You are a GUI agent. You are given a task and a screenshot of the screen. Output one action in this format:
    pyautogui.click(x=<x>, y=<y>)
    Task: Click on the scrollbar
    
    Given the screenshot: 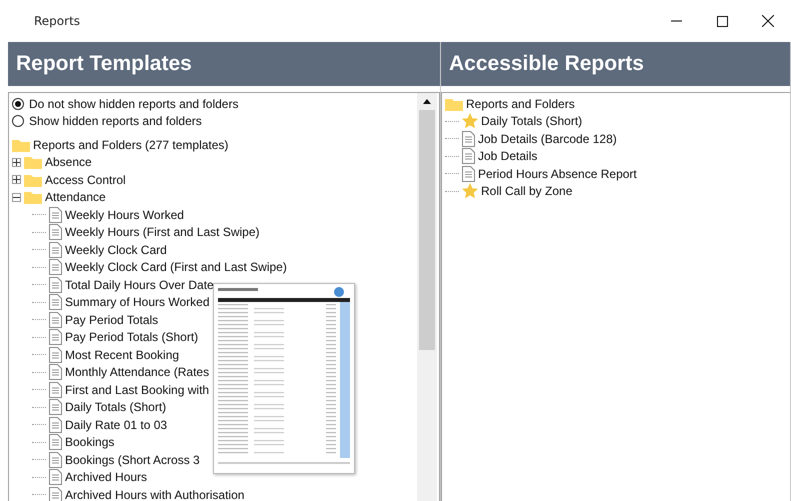 What is the action you would take?
    pyautogui.click(x=427, y=297)
    